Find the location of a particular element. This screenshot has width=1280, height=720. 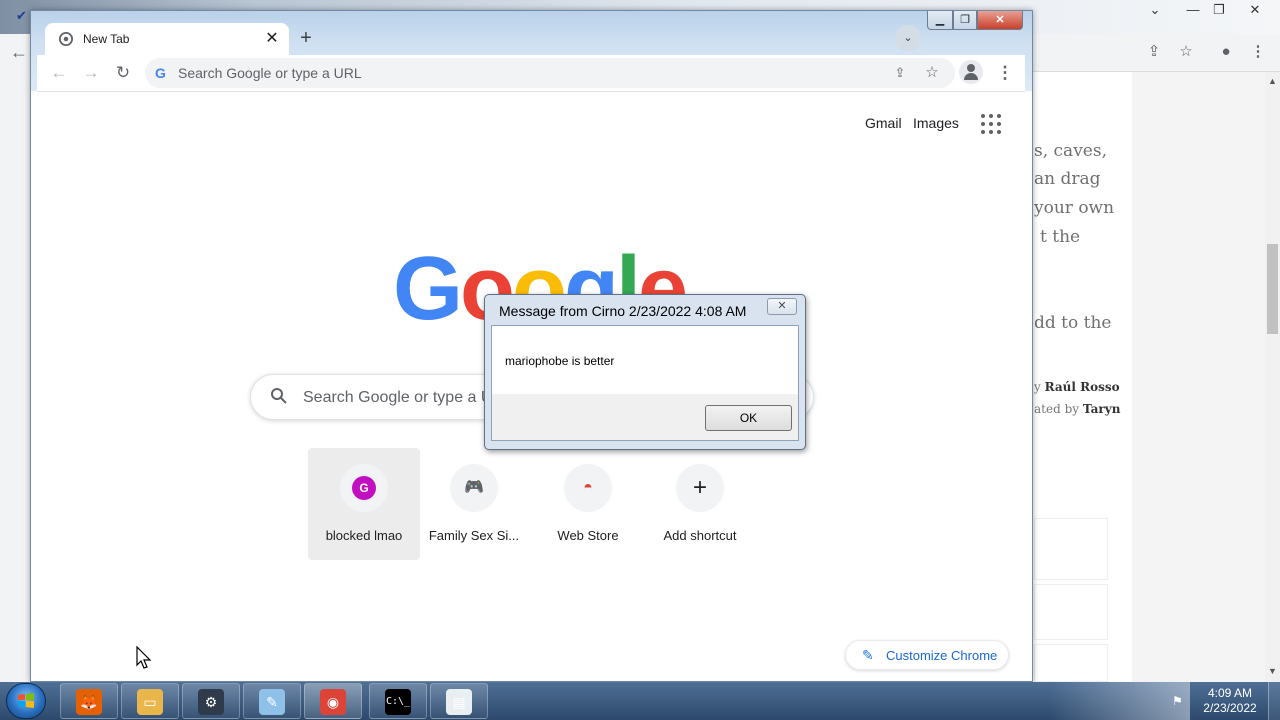

shortcut-icon: G is located at coordinates (364, 488).